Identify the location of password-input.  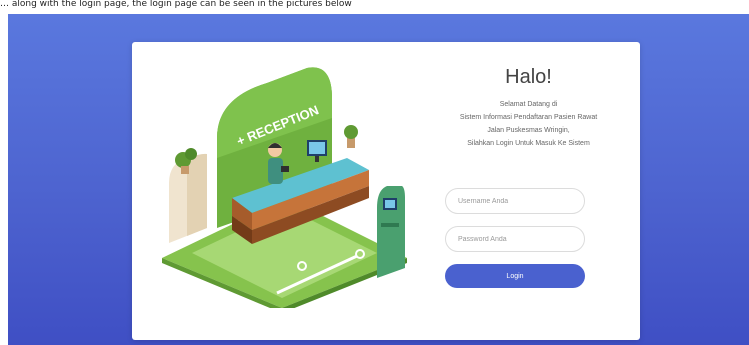
(515, 239).